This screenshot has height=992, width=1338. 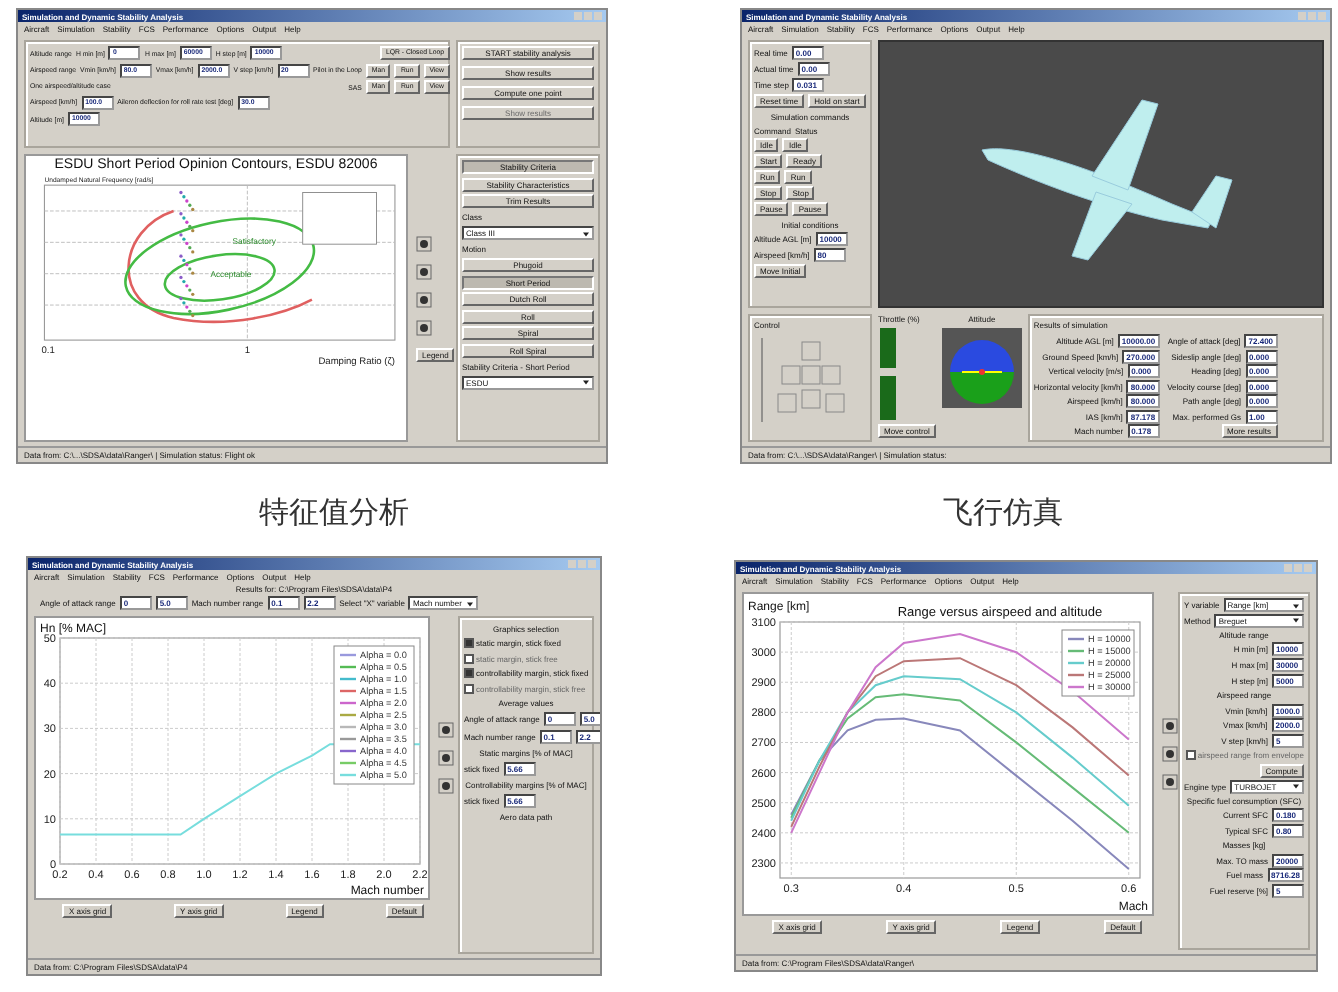 What do you see at coordinates (888, 374) in the screenshot?
I see `throttle-bar-drawing` at bounding box center [888, 374].